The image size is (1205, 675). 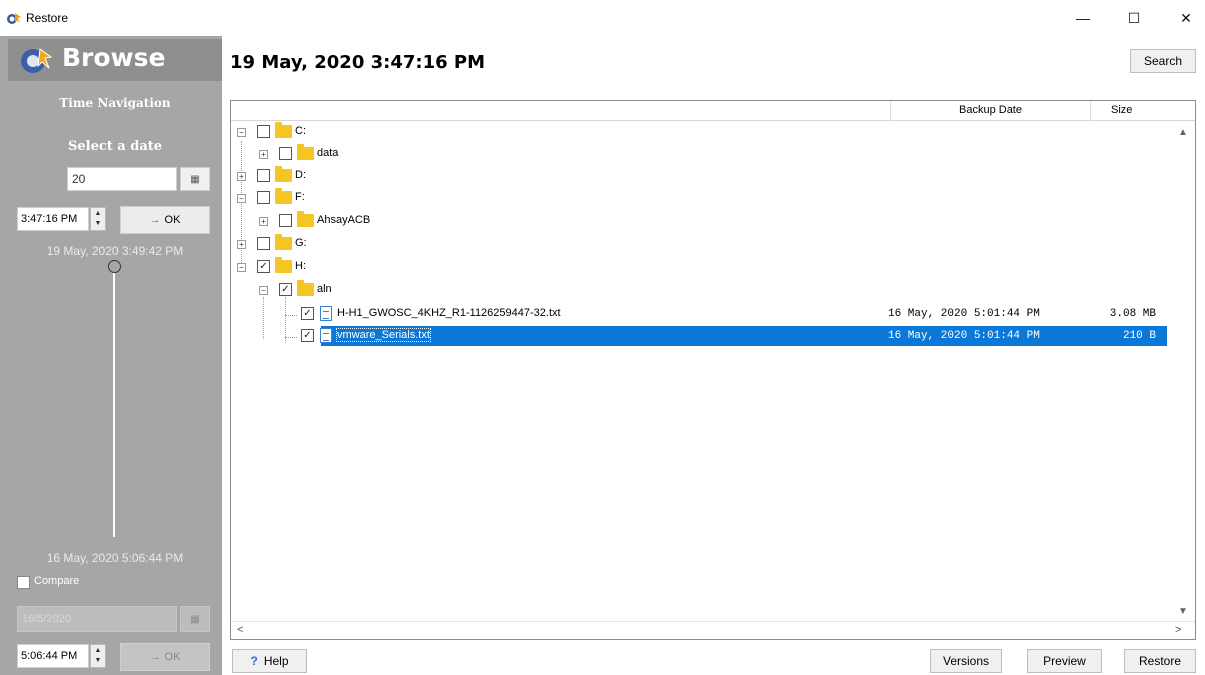 What do you see at coordinates (1185, 18) in the screenshot?
I see `close-button: ✕` at bounding box center [1185, 18].